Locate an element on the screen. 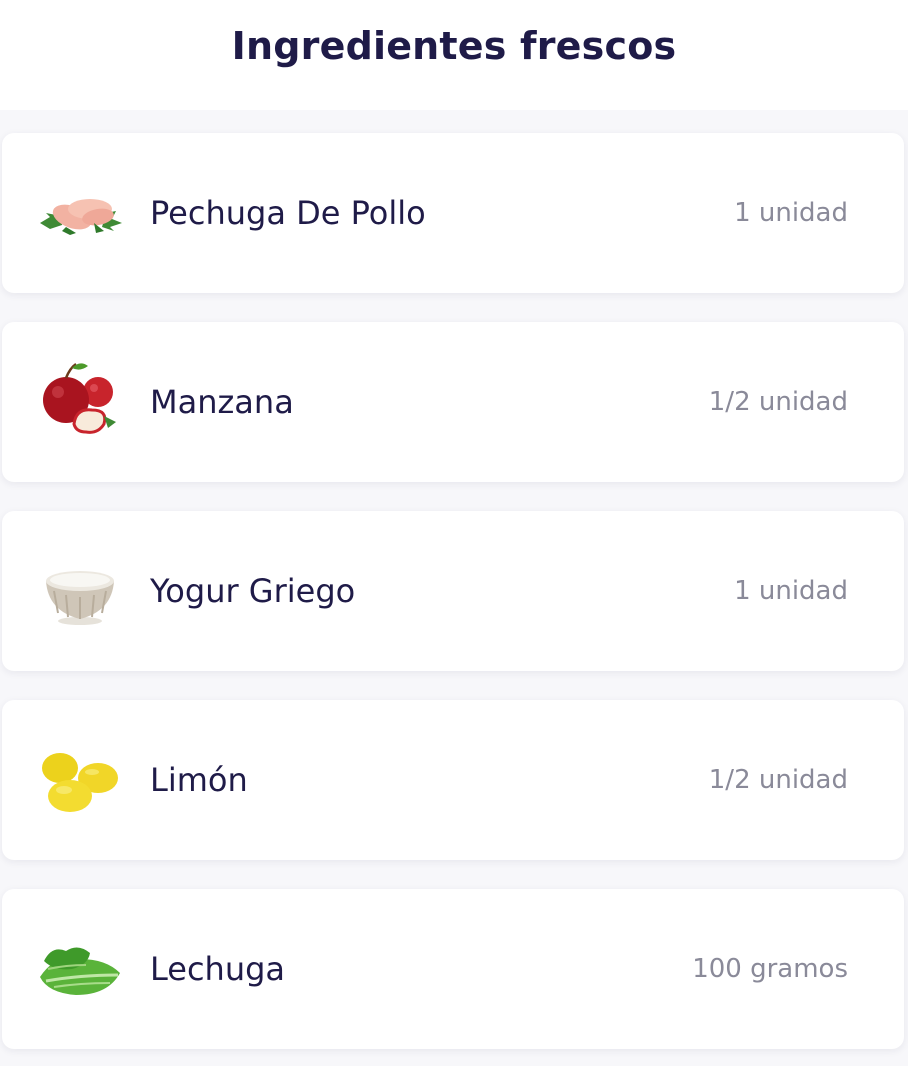 The width and height of the screenshot is (908, 1066). ingredient-name: Pechuga De Pollo is located at coordinates (288, 213).